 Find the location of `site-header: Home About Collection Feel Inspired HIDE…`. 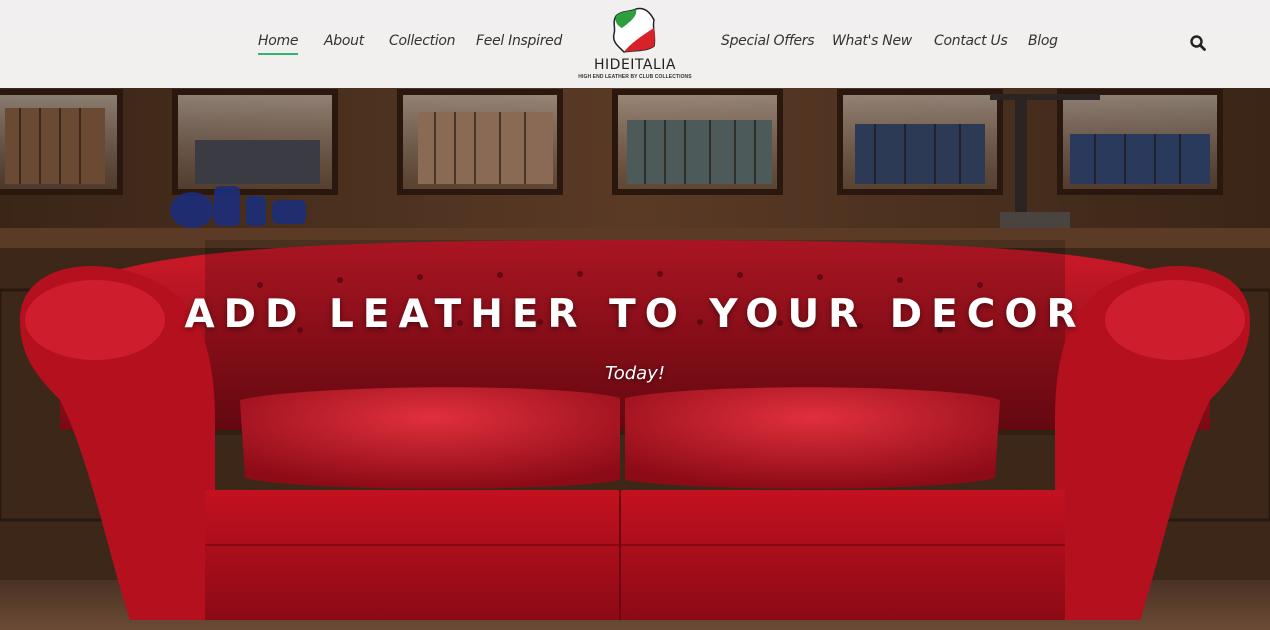

site-header: Home About Collection Feel Inspired HIDE… is located at coordinates (635, 44).